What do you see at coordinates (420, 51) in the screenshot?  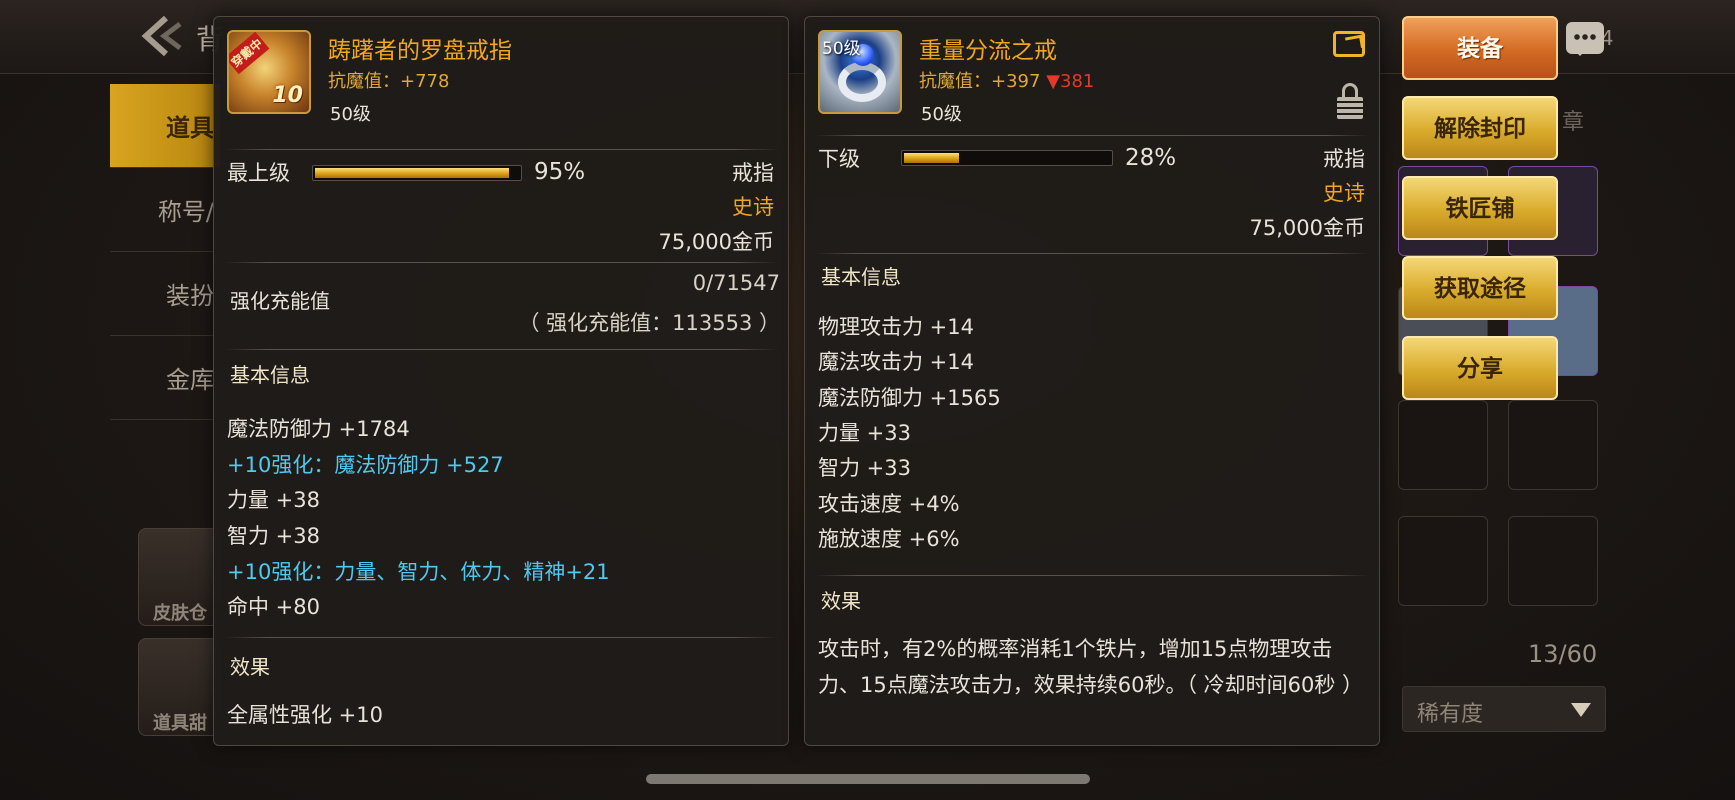 I see `item-name: 踌躇者的罗盘戒指` at bounding box center [420, 51].